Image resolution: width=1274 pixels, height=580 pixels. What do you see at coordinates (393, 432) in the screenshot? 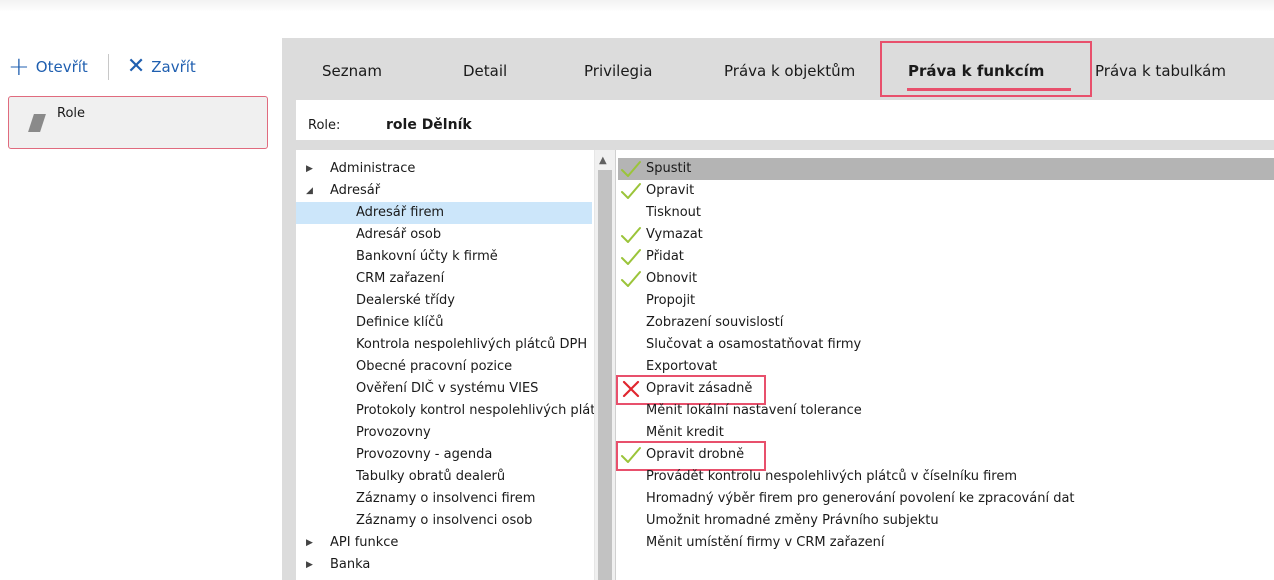
I see `tree-item-label: Provozovny` at bounding box center [393, 432].